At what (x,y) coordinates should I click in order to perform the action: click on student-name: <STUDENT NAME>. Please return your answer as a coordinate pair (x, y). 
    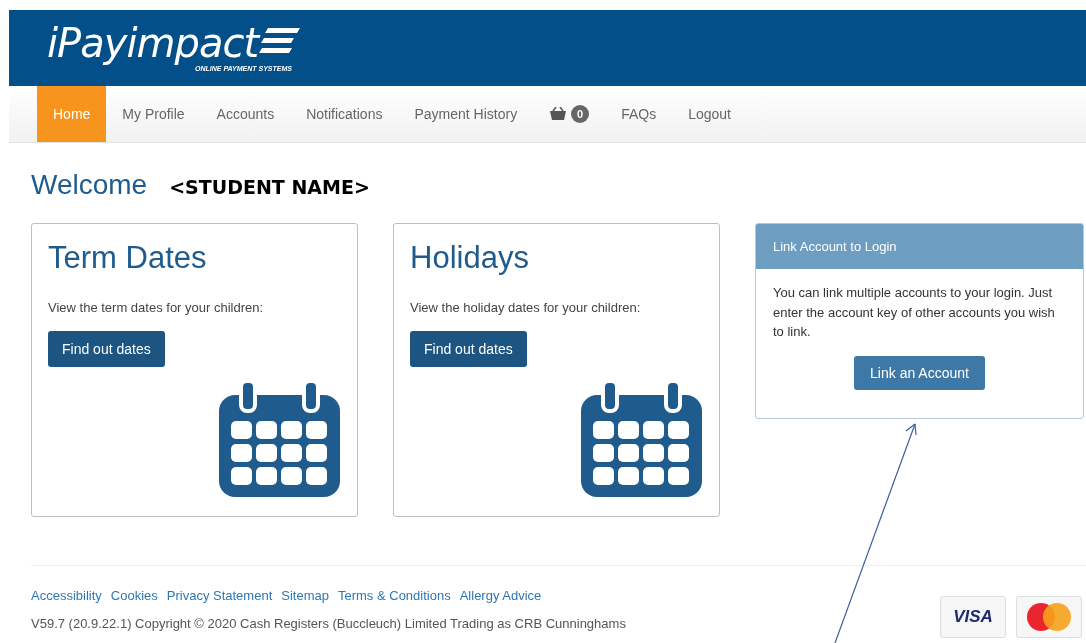
    Looking at the image, I should click on (269, 187).